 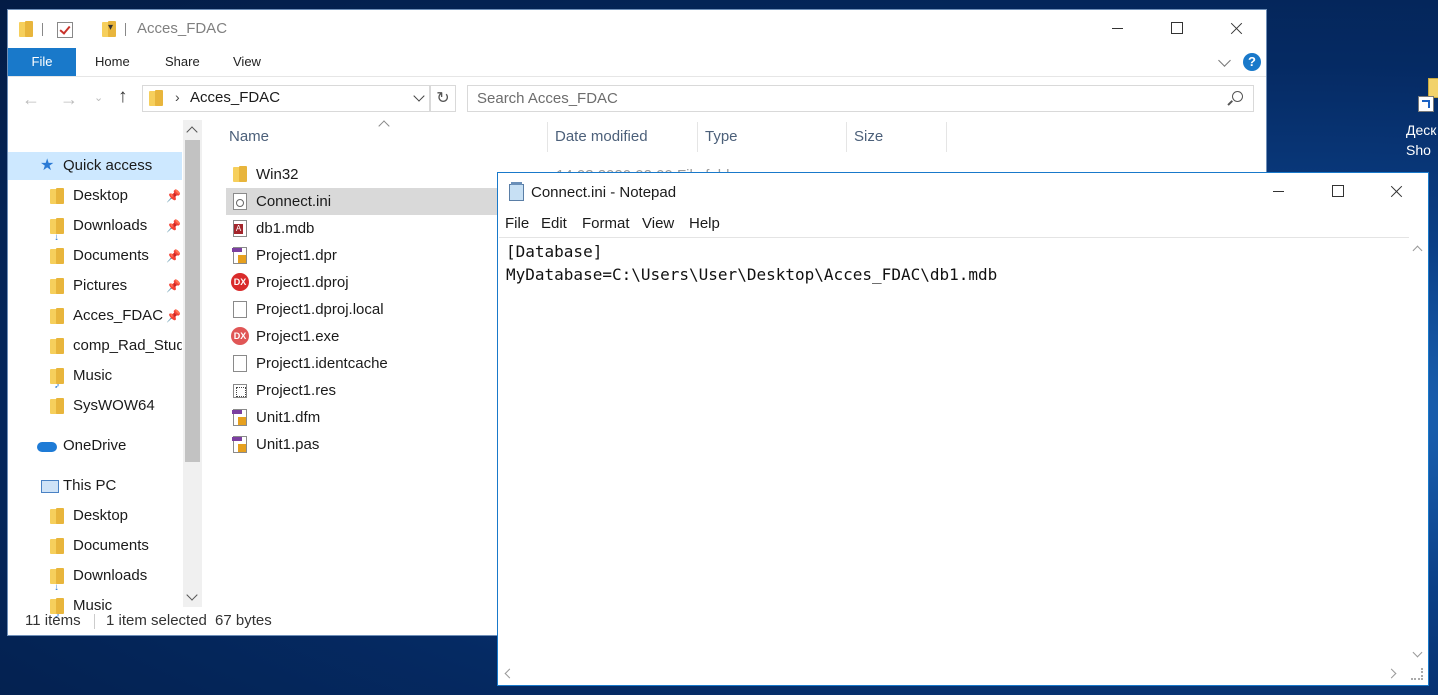 I want to click on nav-this-pc: This PC, so click(x=95, y=486).